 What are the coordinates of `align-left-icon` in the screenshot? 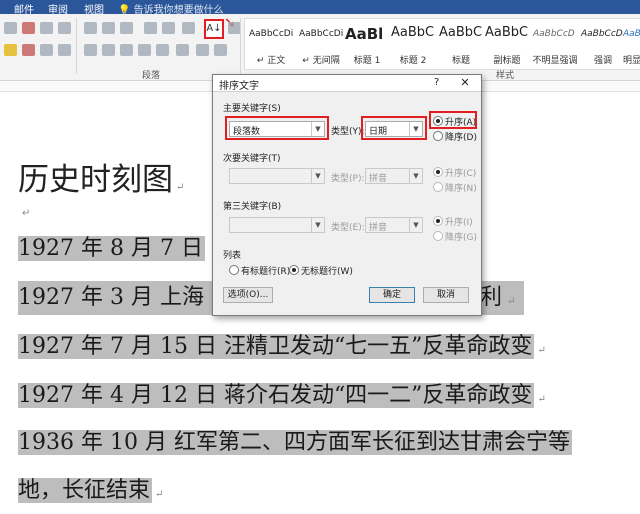 It's located at (90, 50).